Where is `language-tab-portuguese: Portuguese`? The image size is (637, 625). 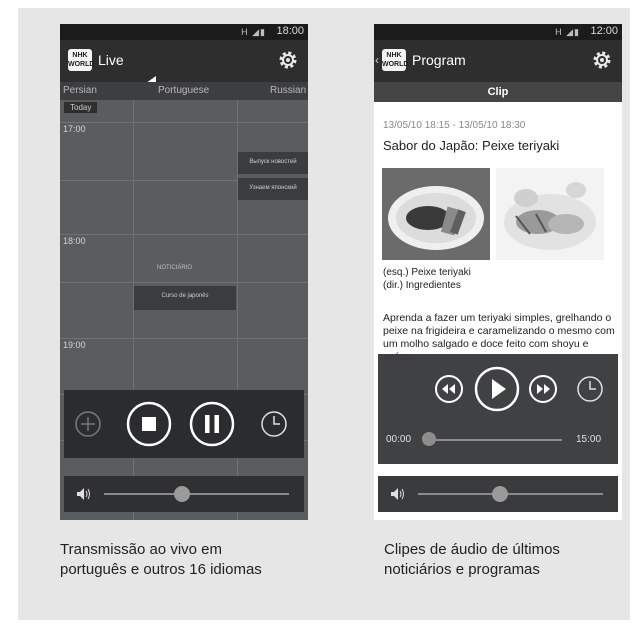
language-tab-portuguese: Portuguese is located at coordinates (183, 90).